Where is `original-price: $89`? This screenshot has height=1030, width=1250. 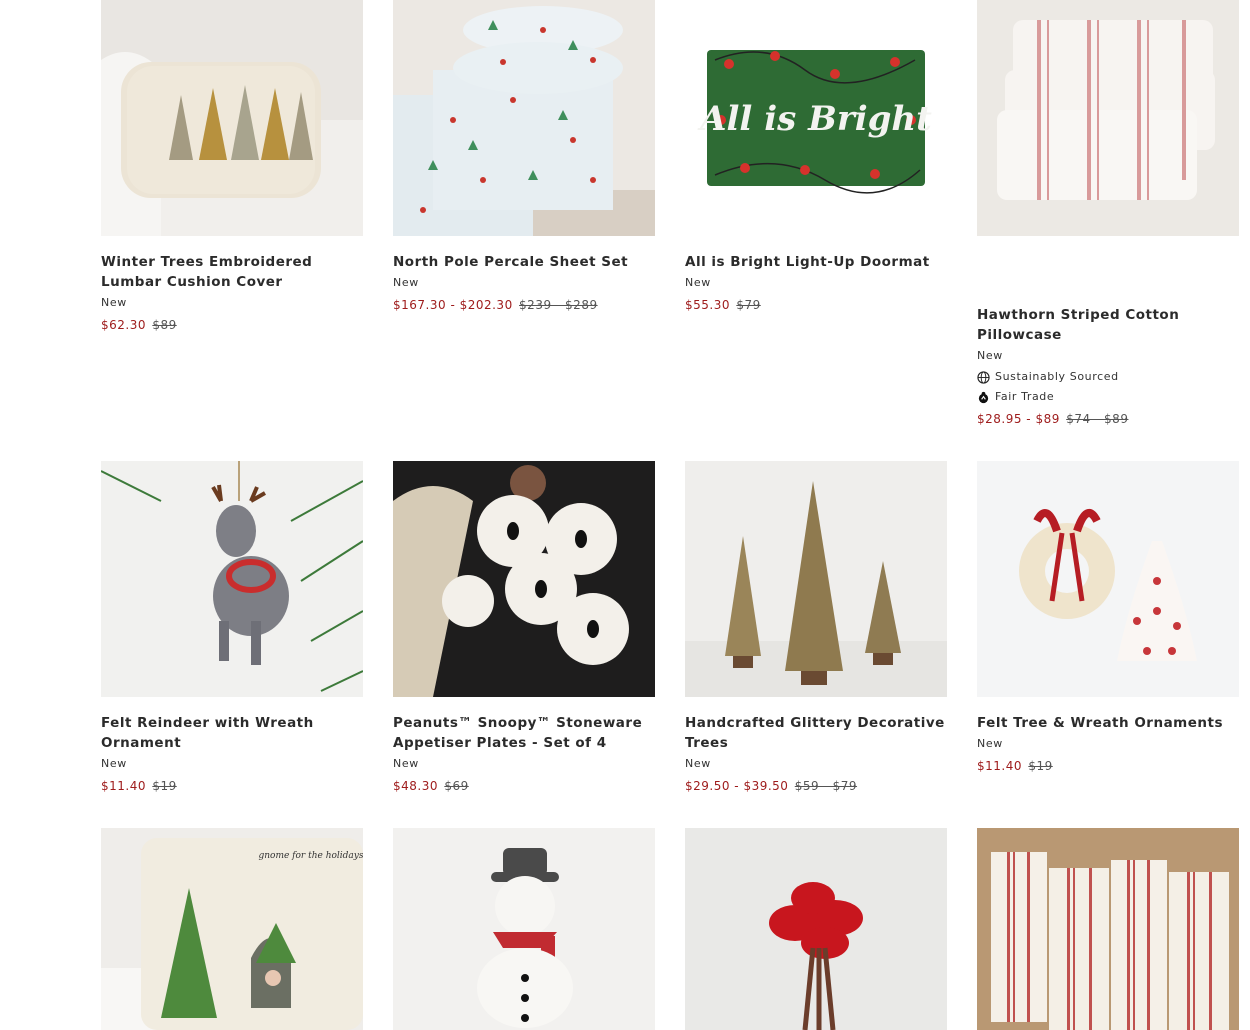 original-price: $89 is located at coordinates (164, 325).